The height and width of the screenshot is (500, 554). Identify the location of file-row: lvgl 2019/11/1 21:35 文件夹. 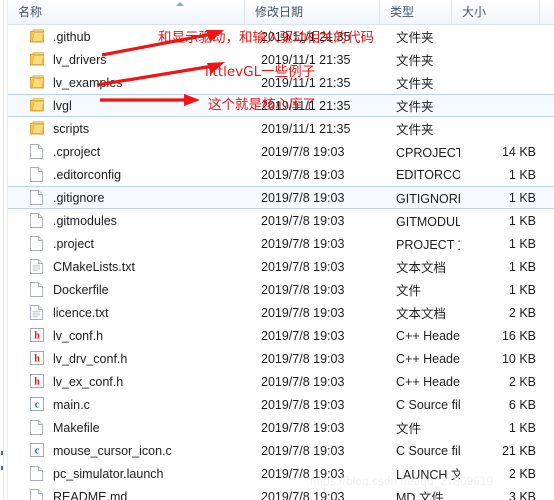
(281, 105).